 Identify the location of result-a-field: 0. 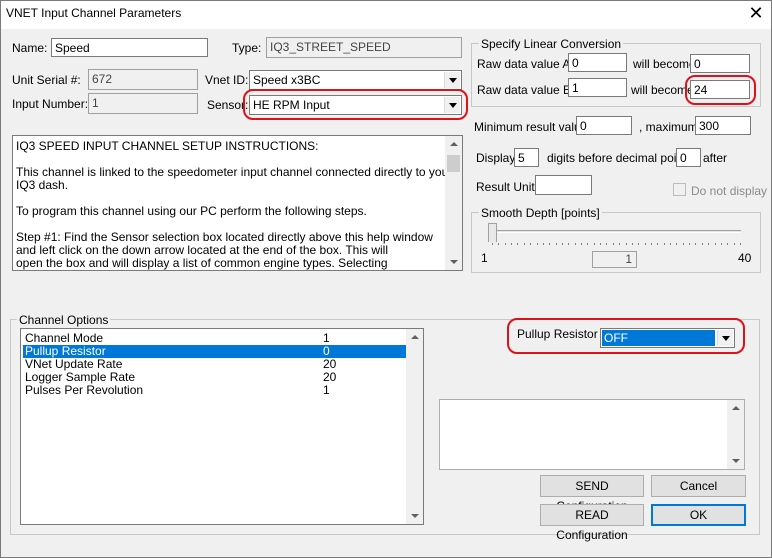
(720, 63).